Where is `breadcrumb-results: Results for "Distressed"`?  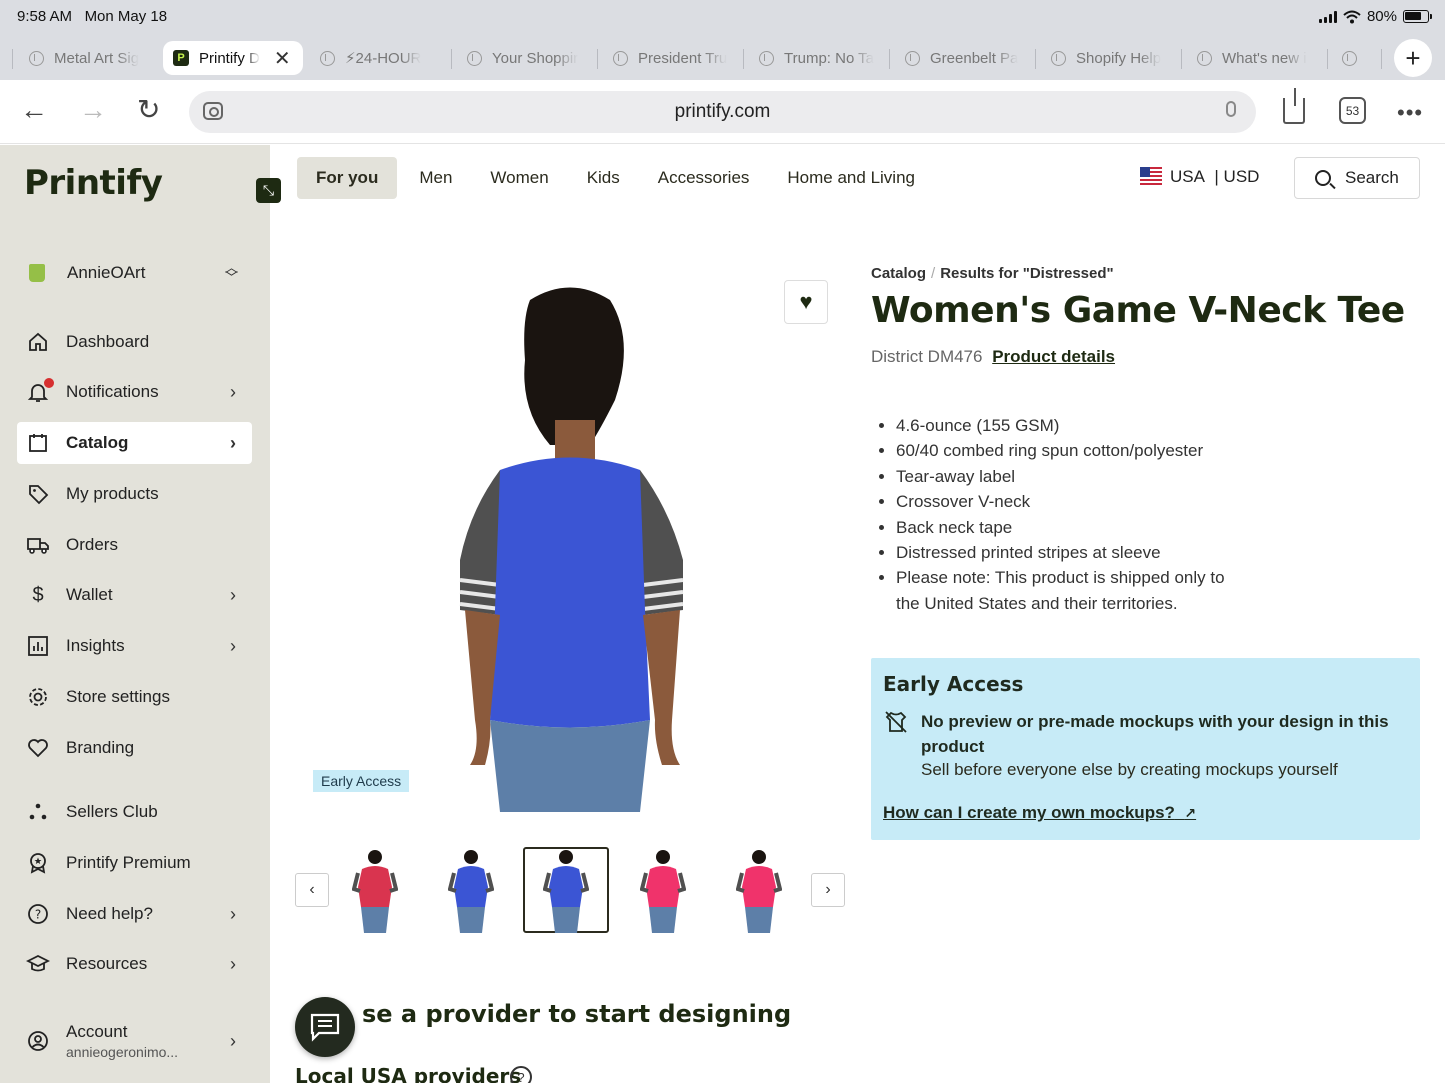 breadcrumb-results: Results for "Distressed" is located at coordinates (1026, 273).